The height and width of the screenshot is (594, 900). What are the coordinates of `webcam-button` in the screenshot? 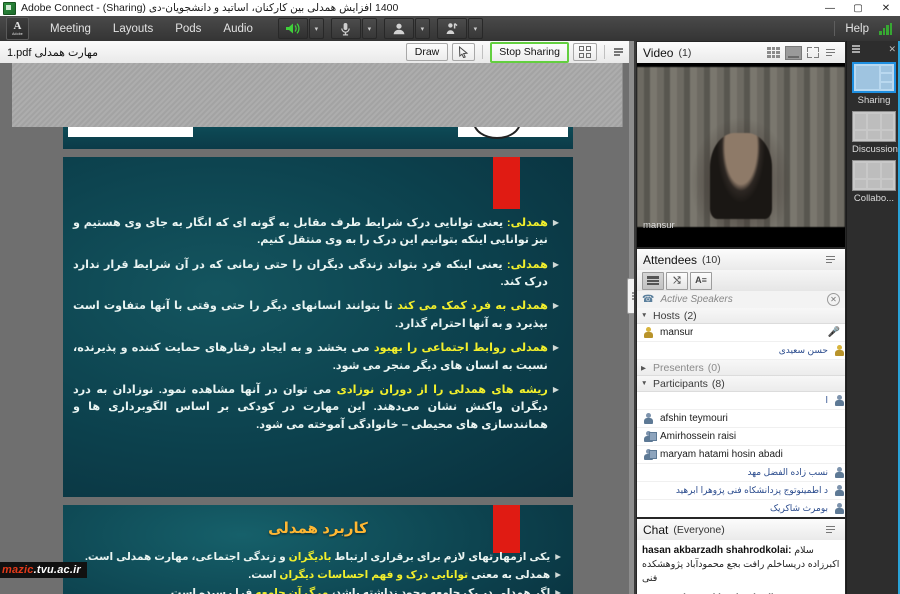 It's located at (398, 28).